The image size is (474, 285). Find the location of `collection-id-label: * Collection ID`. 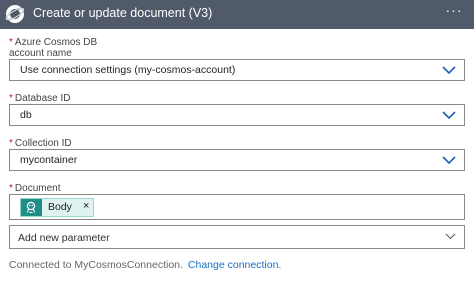

collection-id-label: * Collection ID is located at coordinates (40, 143).